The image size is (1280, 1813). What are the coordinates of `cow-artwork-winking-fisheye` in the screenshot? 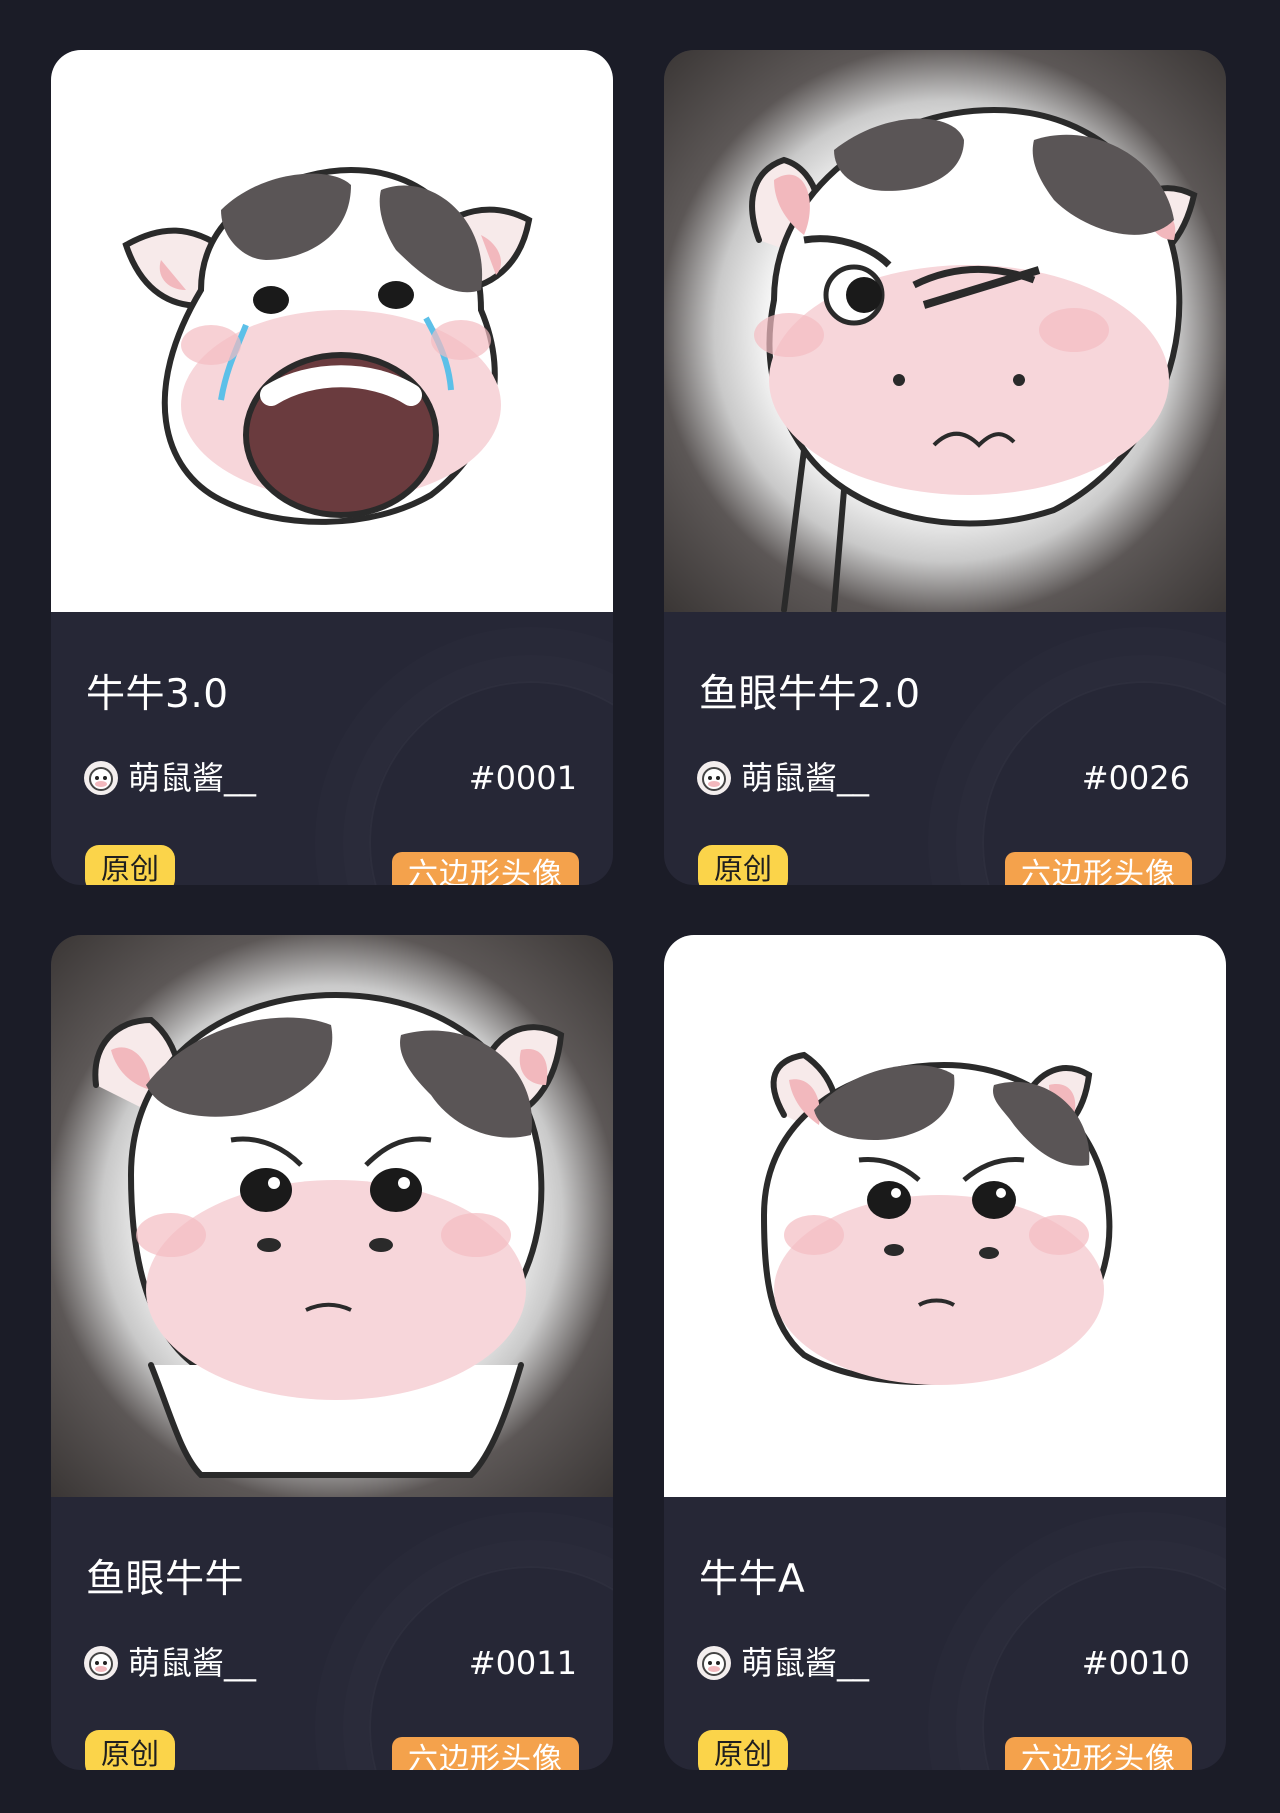 It's located at (945, 331).